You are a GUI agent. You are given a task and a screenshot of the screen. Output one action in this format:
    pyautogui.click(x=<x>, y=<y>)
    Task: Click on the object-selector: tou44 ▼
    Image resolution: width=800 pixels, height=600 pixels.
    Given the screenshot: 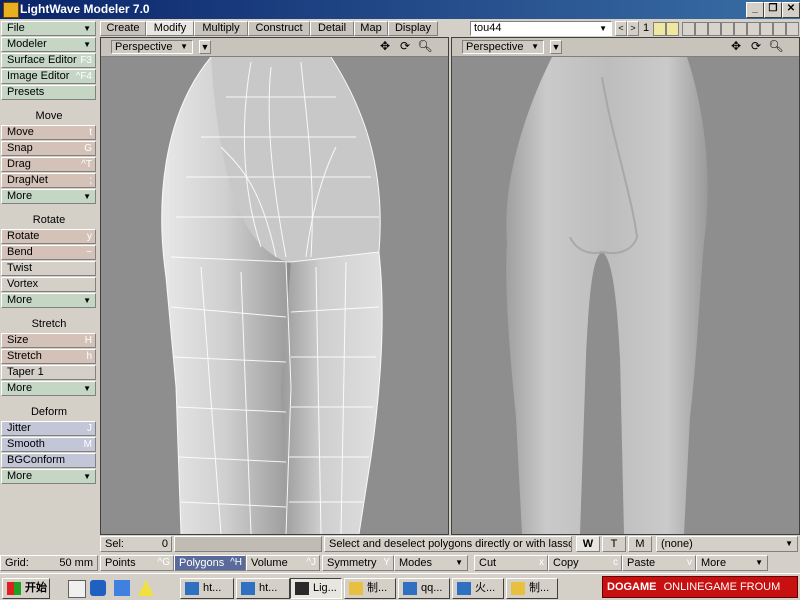 What is the action you would take?
    pyautogui.click(x=541, y=28)
    